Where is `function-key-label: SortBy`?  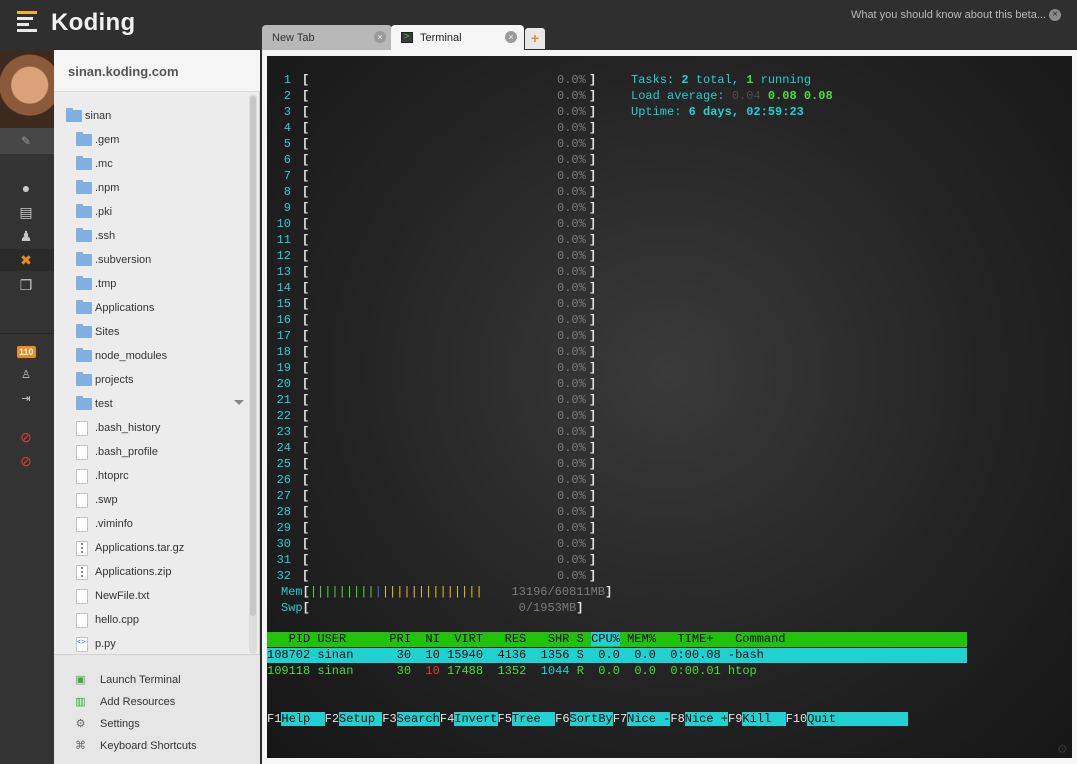
function-key-label: SortBy is located at coordinates (591, 719).